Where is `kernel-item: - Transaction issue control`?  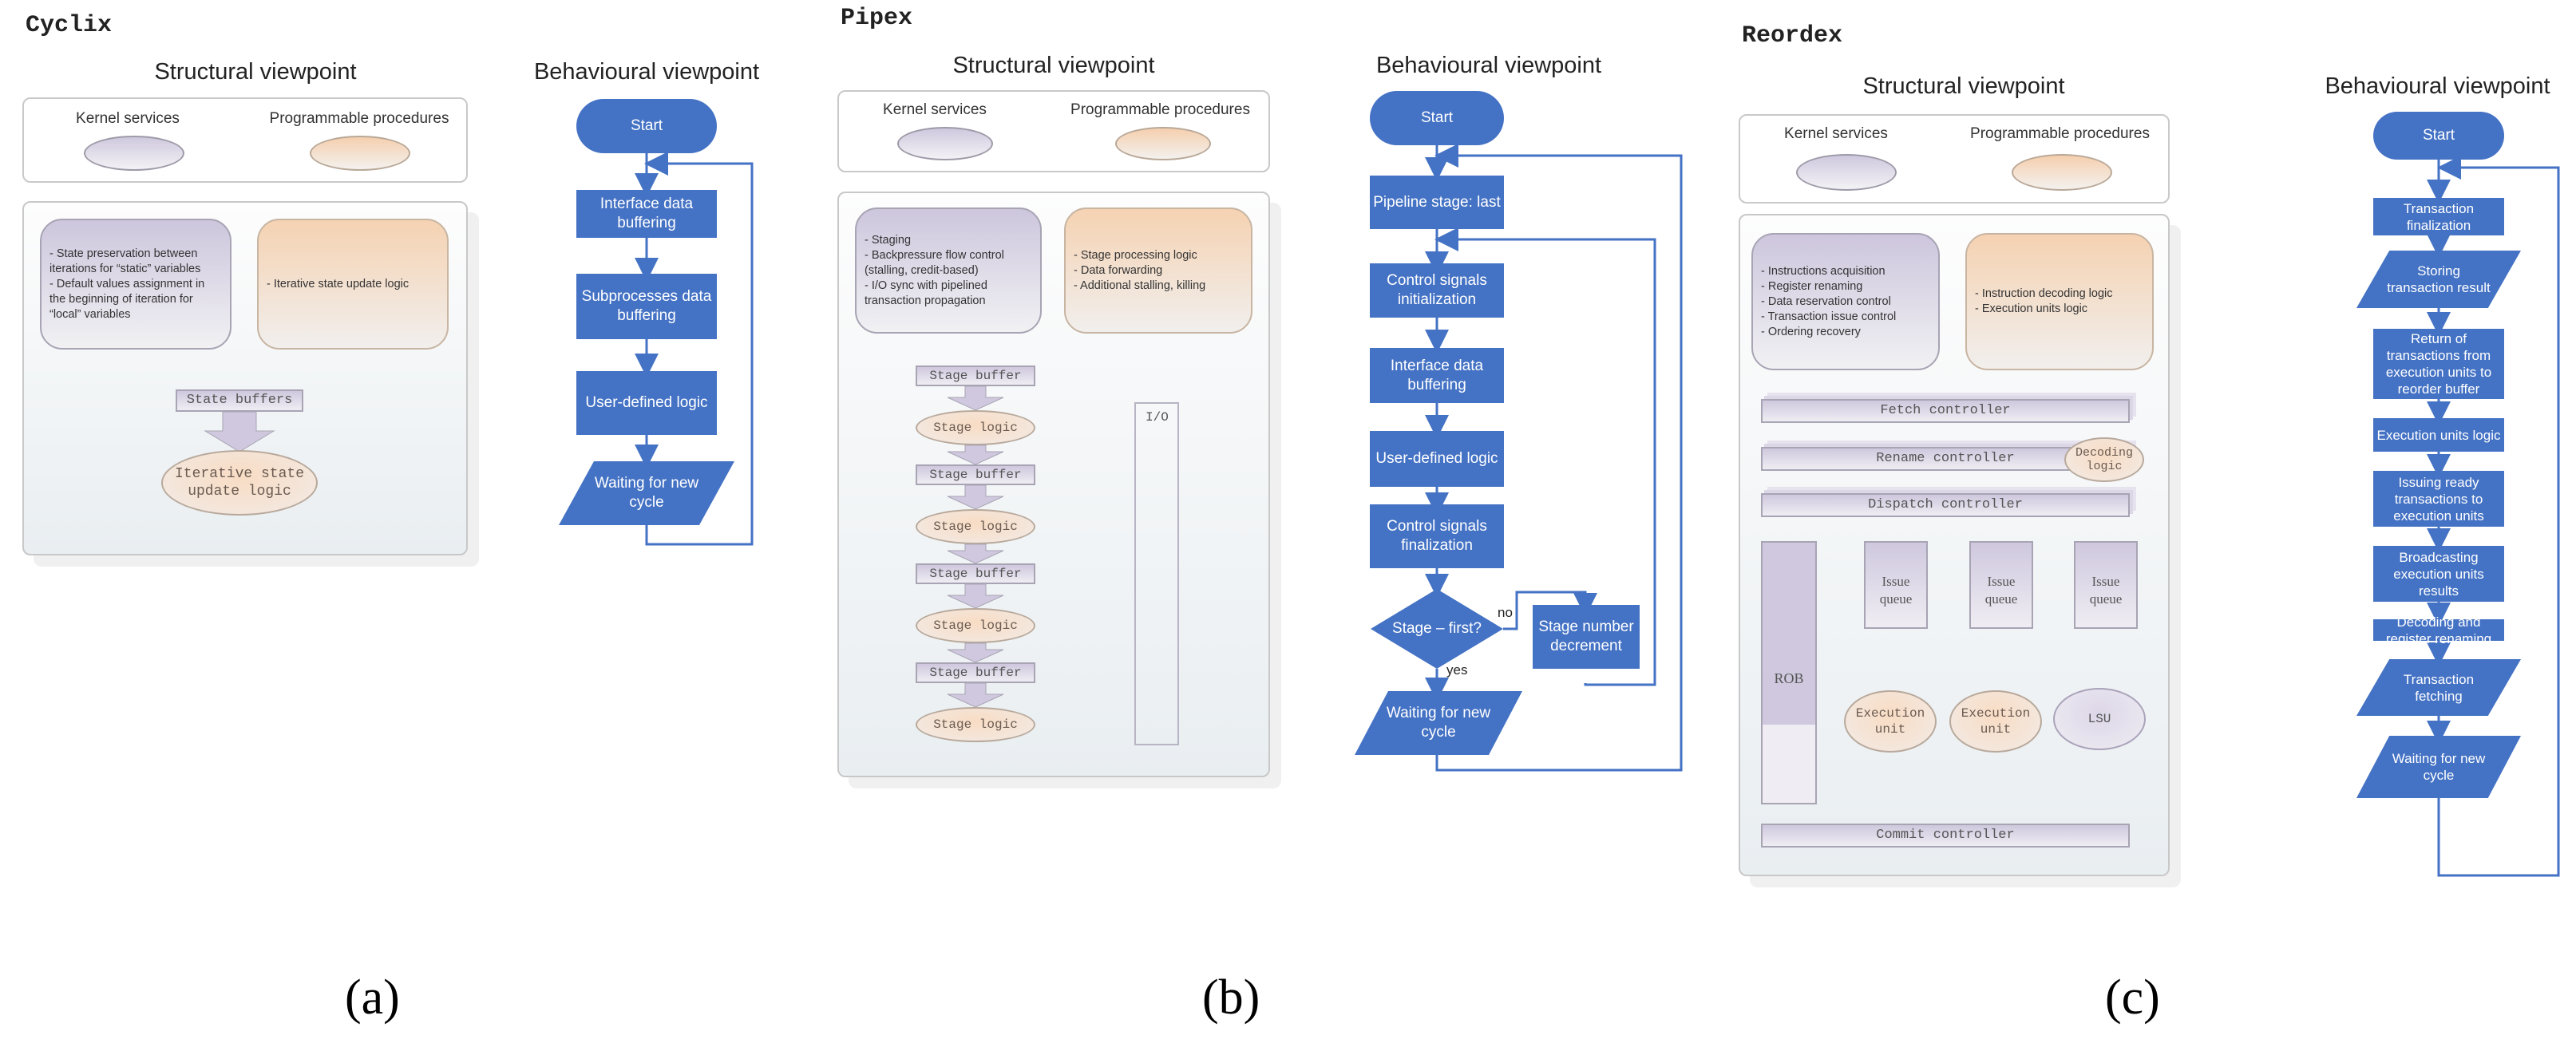
kernel-item: - Transaction issue control is located at coordinates (1829, 316).